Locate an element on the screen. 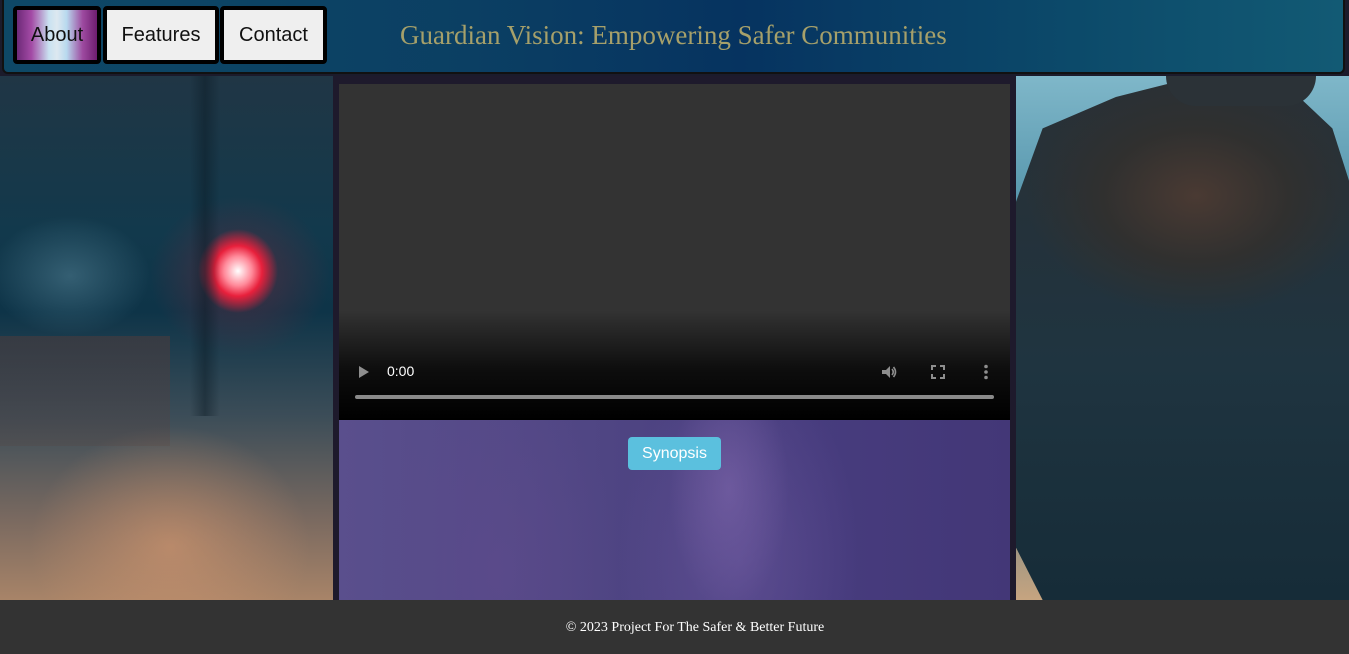 The height and width of the screenshot is (654, 1349). nav-about-button: About is located at coordinates (57, 35).